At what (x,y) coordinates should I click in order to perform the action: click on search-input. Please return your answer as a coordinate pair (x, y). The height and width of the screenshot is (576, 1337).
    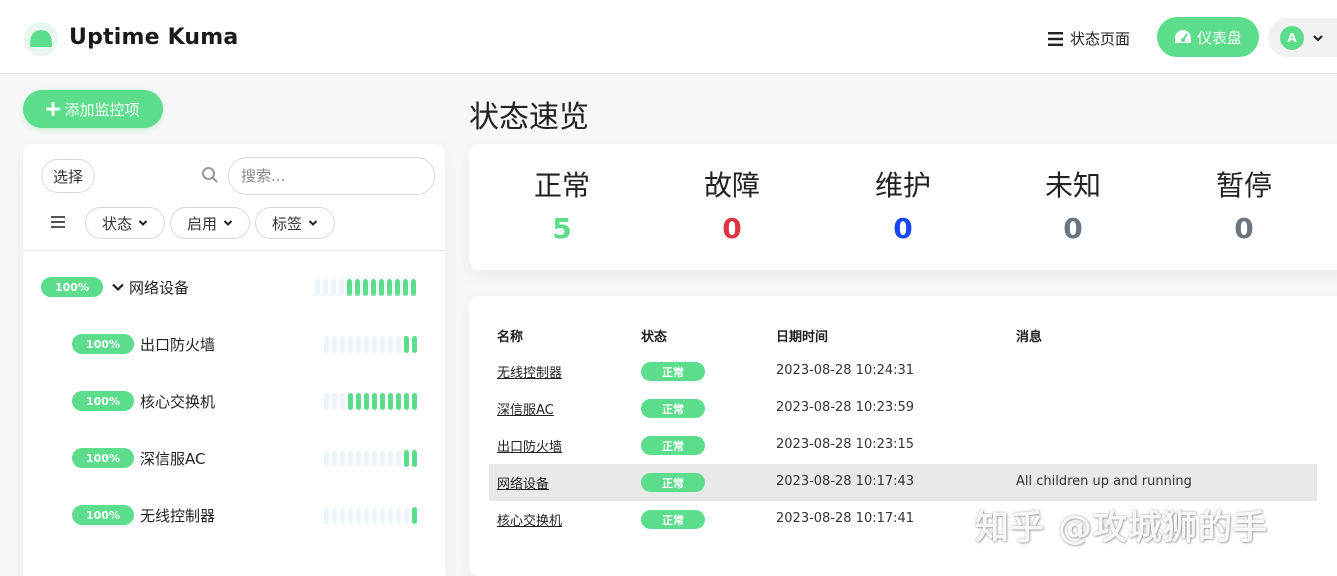
    Looking at the image, I should click on (331, 176).